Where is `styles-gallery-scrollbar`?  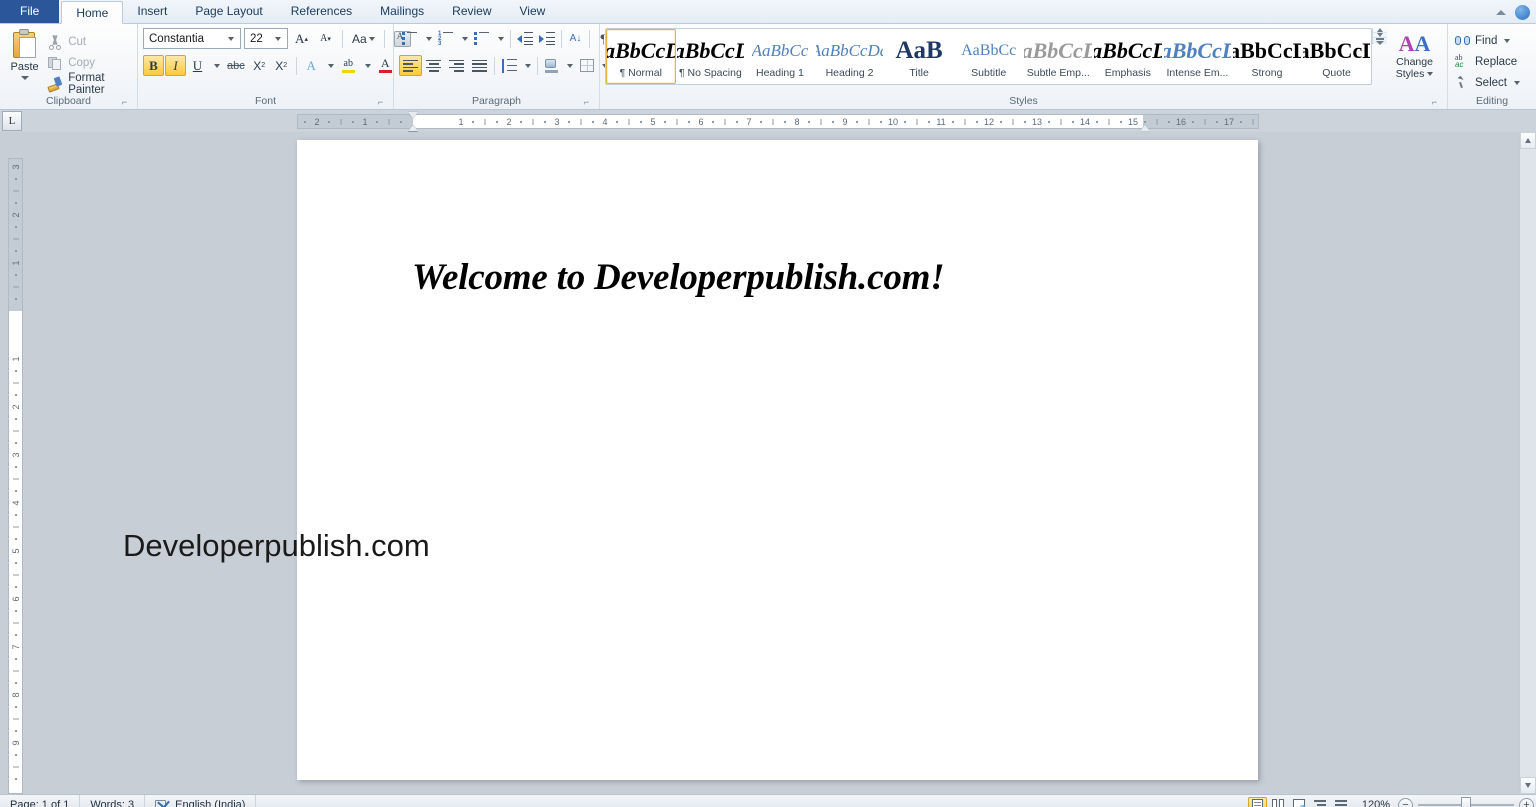 styles-gallery-scrollbar is located at coordinates (1380, 36).